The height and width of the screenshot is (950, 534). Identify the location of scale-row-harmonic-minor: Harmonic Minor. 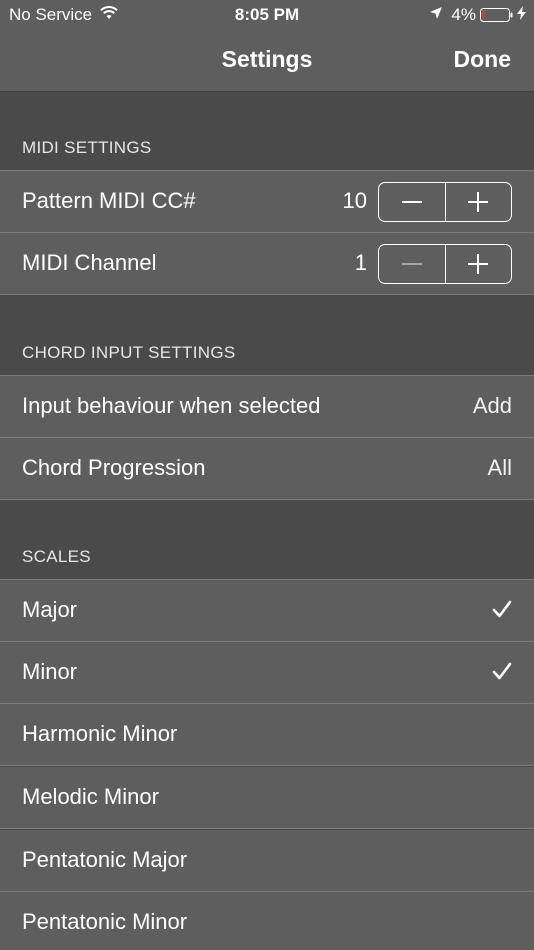
(267, 735).